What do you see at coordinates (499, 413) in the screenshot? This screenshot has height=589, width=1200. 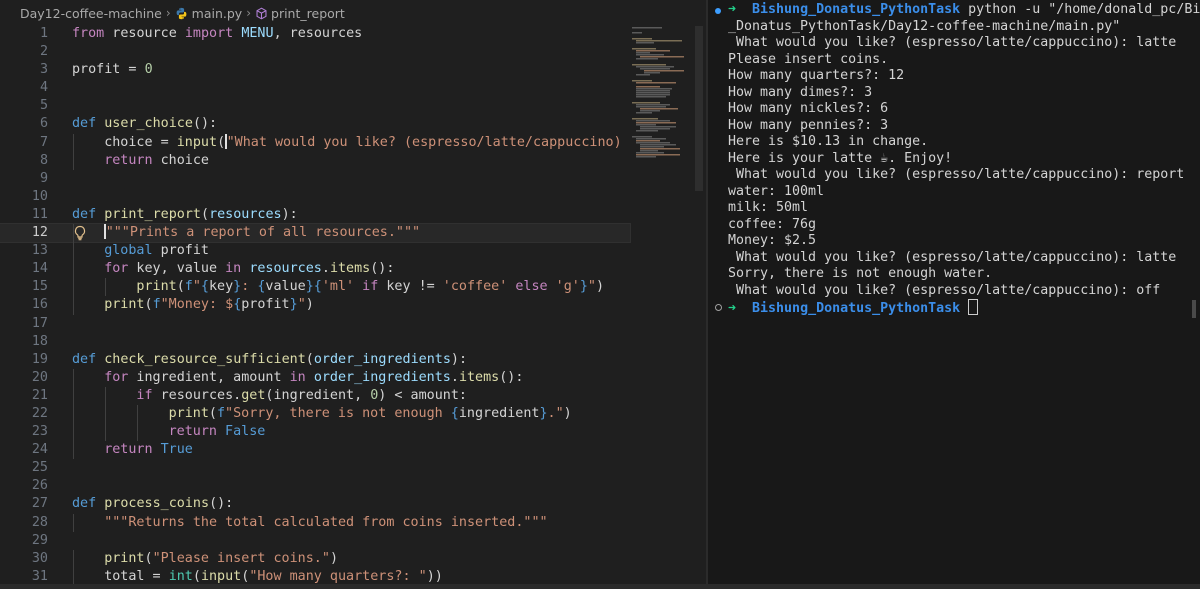 I see `code-token: ingredient` at bounding box center [499, 413].